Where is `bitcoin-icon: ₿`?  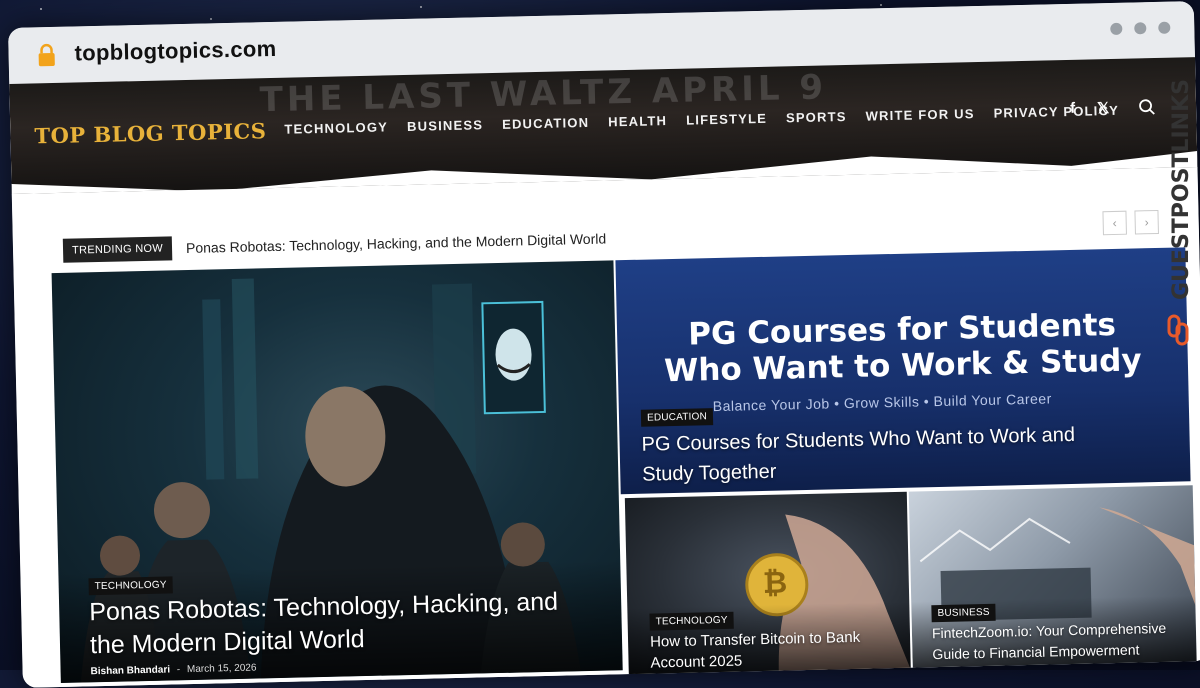 bitcoin-icon: ₿ is located at coordinates (775, 583).